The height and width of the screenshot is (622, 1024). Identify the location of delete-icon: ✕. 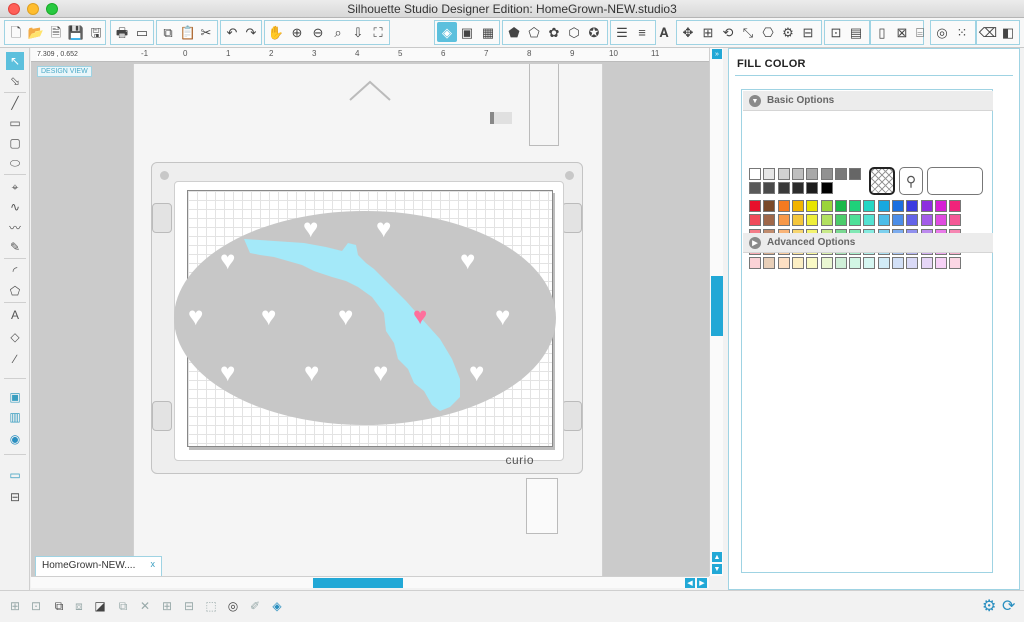
(145, 606).